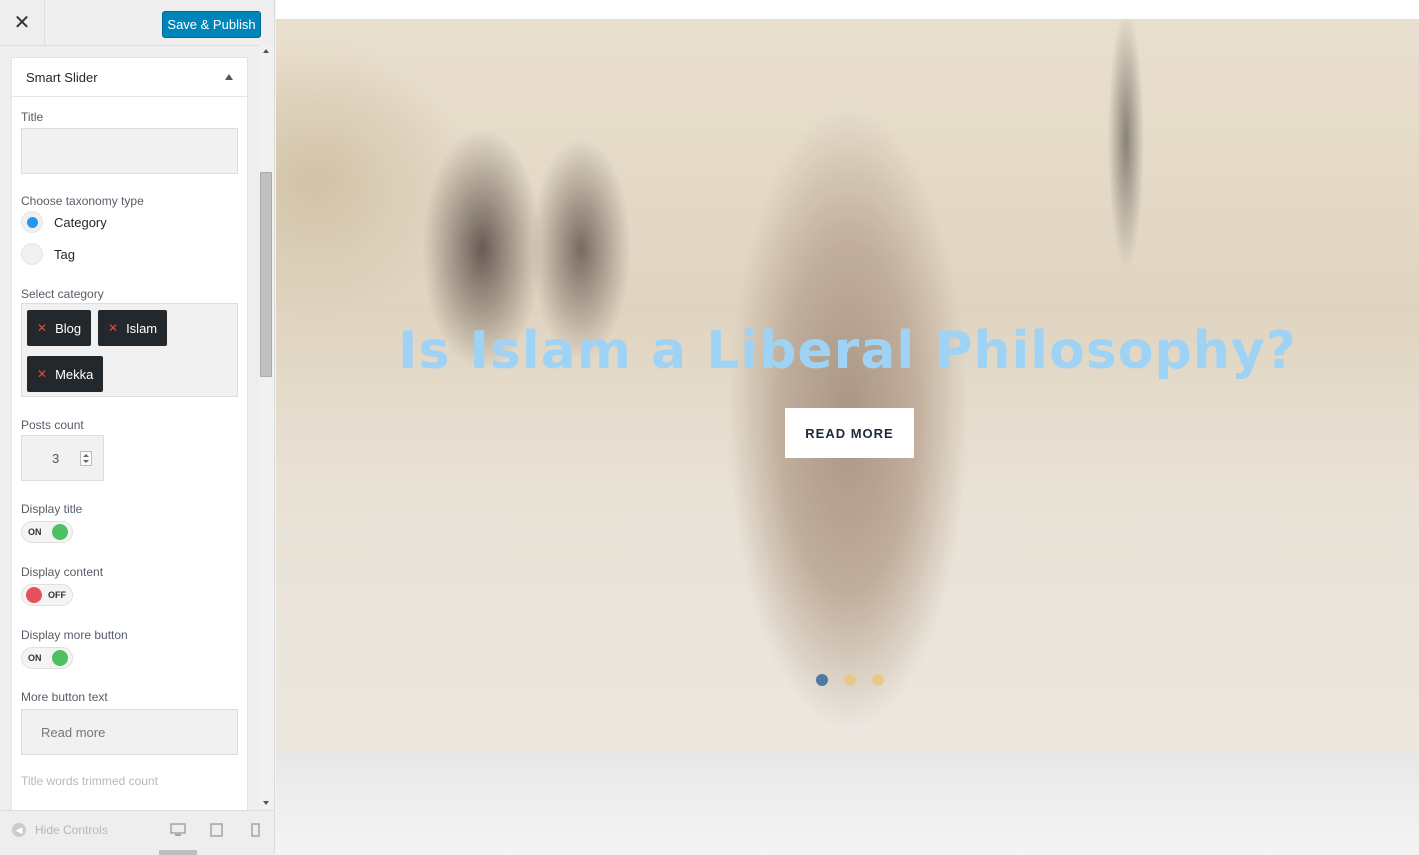  I want to click on display-title-toggle: ON, so click(47, 532).